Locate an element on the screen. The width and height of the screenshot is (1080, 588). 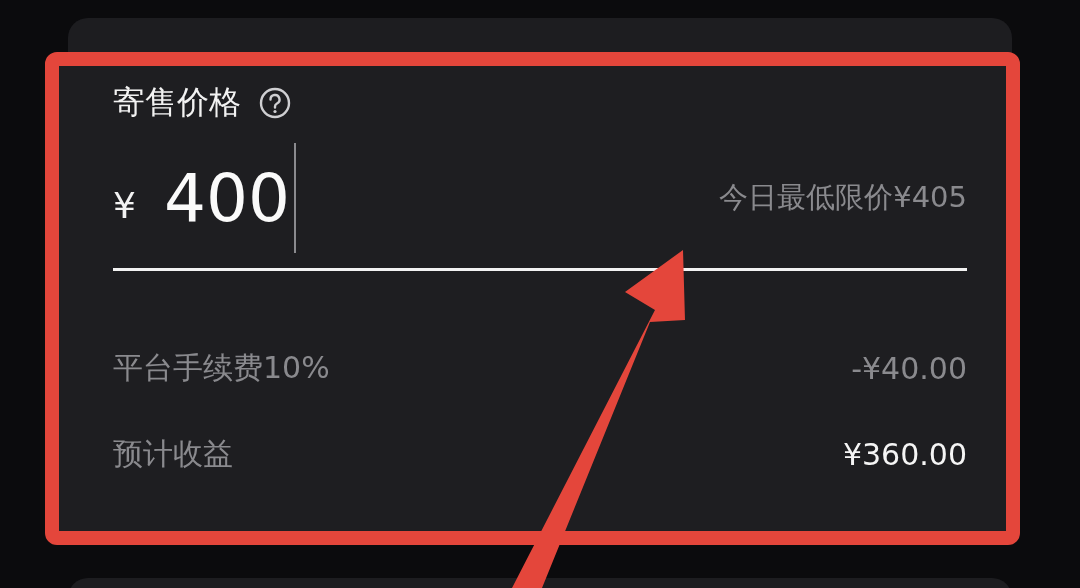
summary-amount: ¥360.00 is located at coordinates (904, 454).